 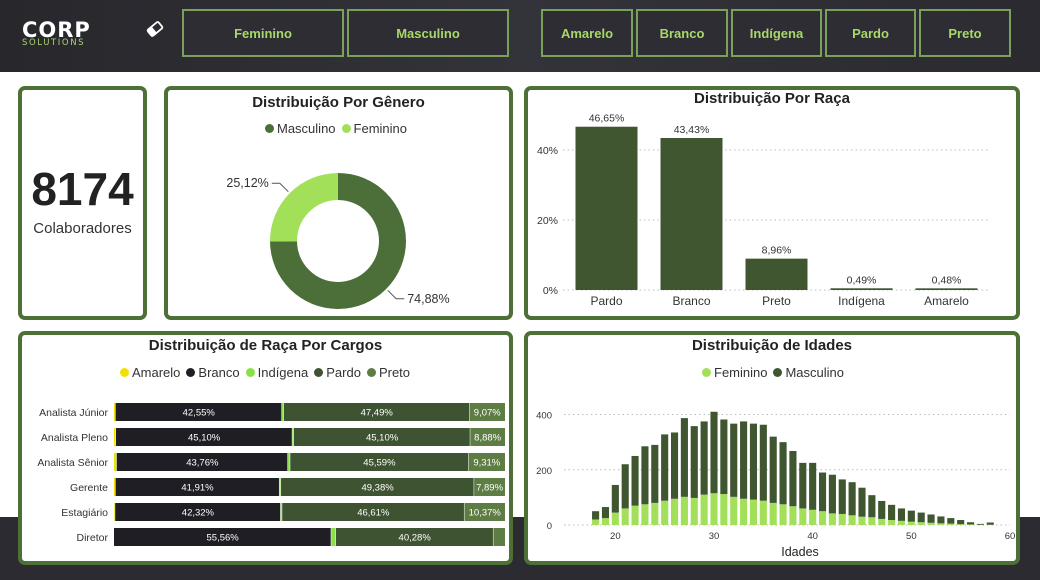 I want to click on legend-item-feminino: Feminino, so click(x=374, y=128).